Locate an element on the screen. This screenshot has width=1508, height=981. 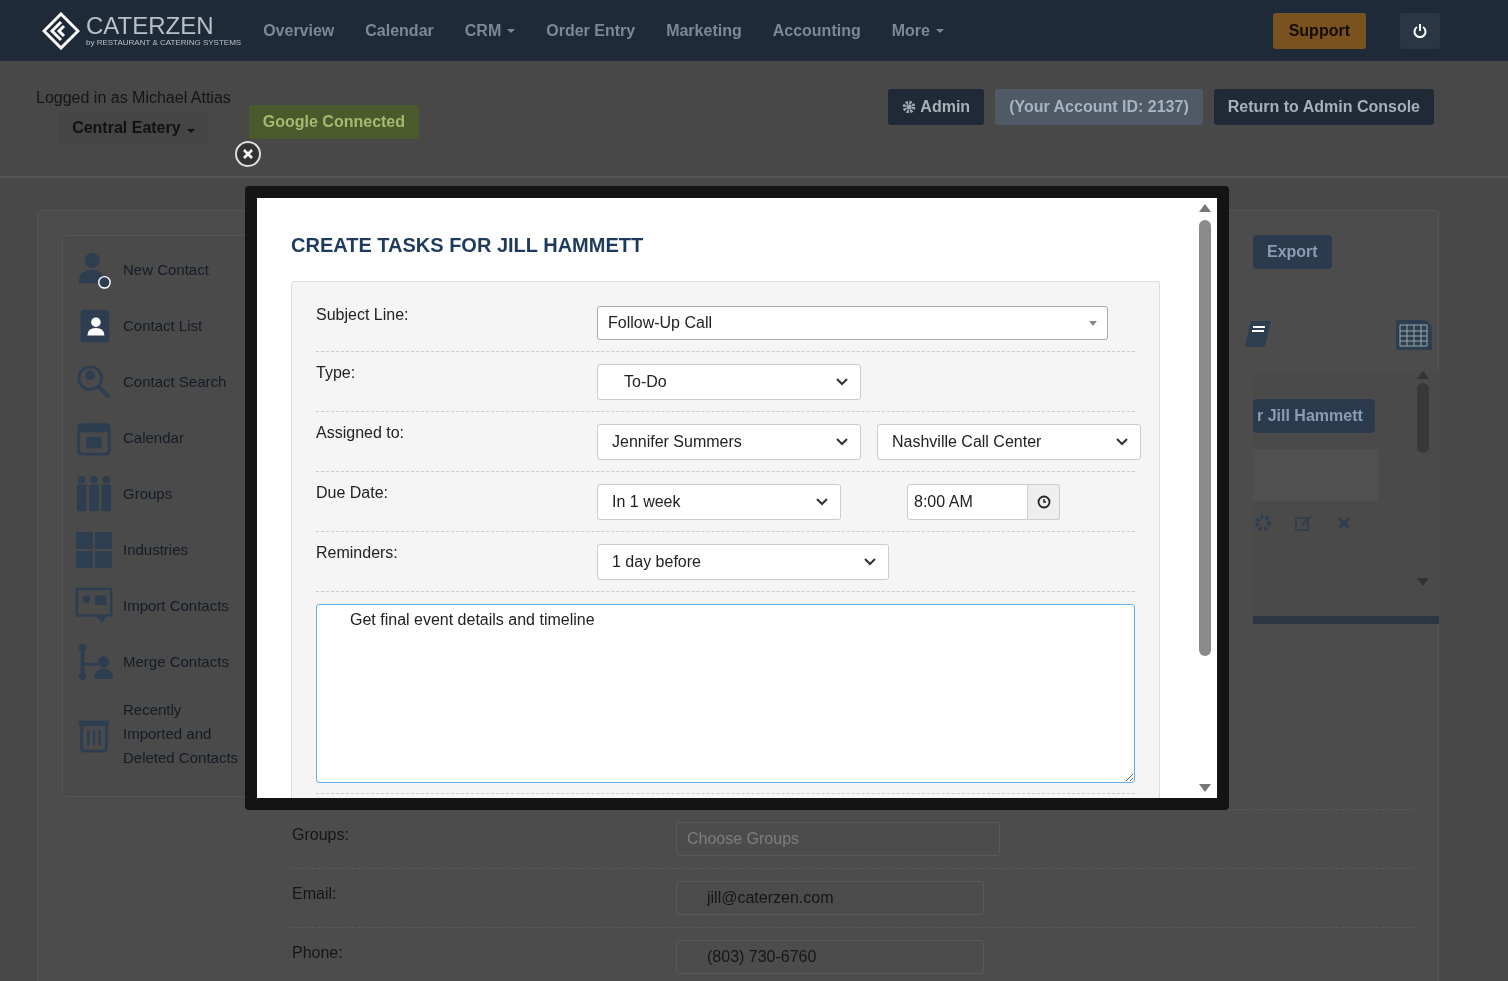
power-icon is located at coordinates (1420, 30).